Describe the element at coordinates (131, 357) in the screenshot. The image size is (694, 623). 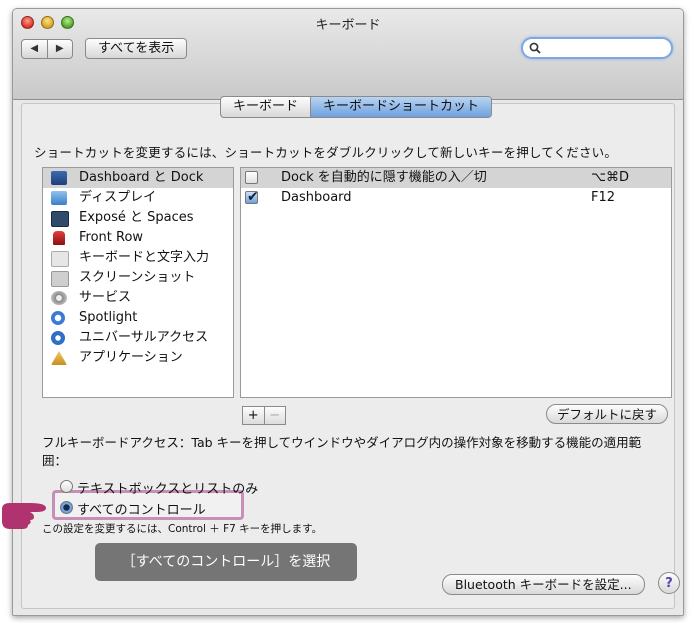
I see `category-label: アプリケーション` at that location.